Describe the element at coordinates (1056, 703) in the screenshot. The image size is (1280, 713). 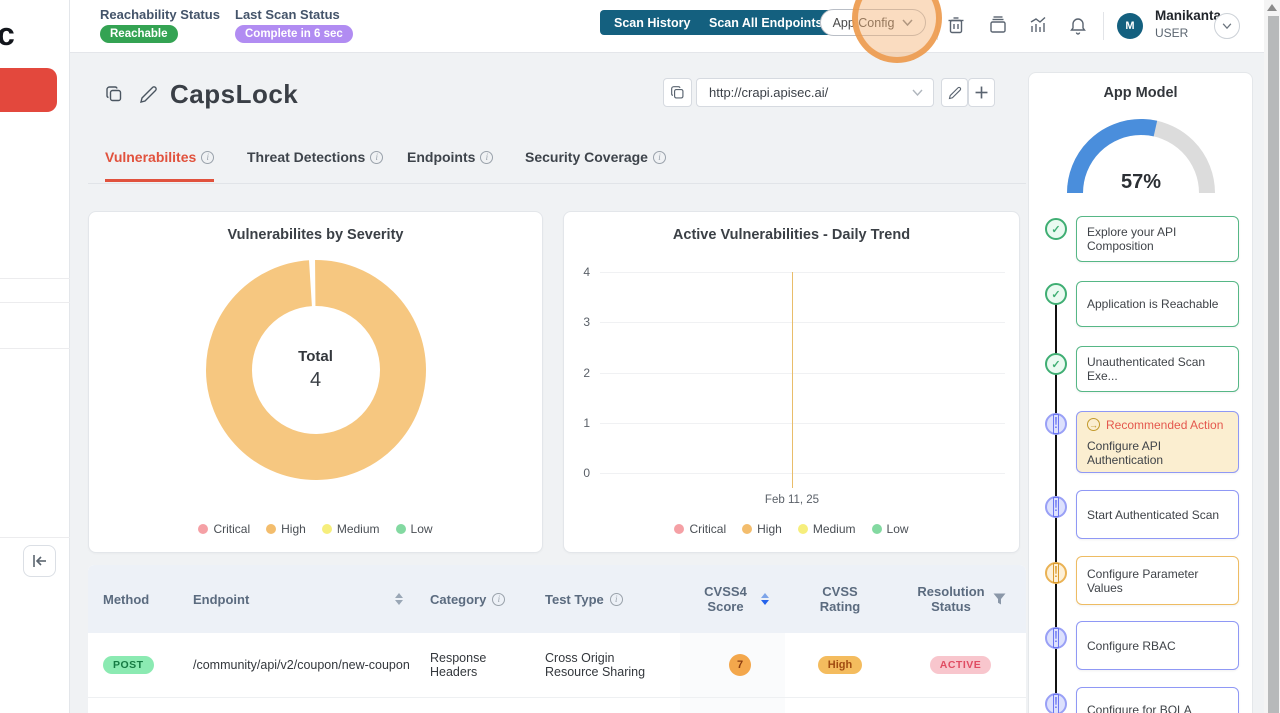
I see `step-alert-icon: !` at that location.